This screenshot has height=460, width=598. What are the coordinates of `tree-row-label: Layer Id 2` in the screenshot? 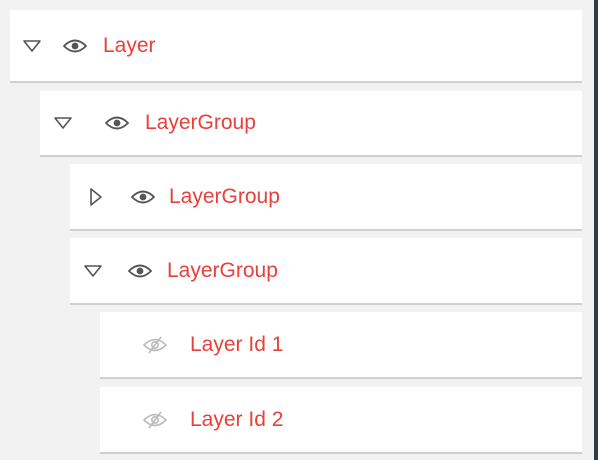 It's located at (237, 419).